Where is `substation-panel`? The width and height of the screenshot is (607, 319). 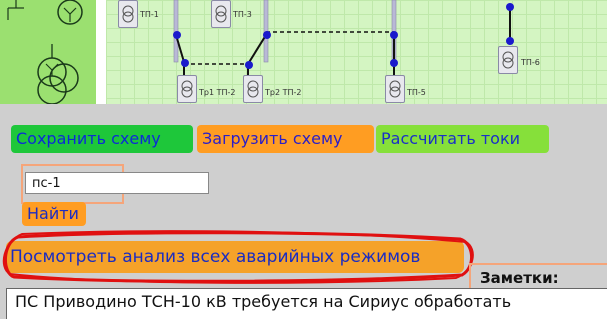
substation-panel is located at coordinates (48, 52).